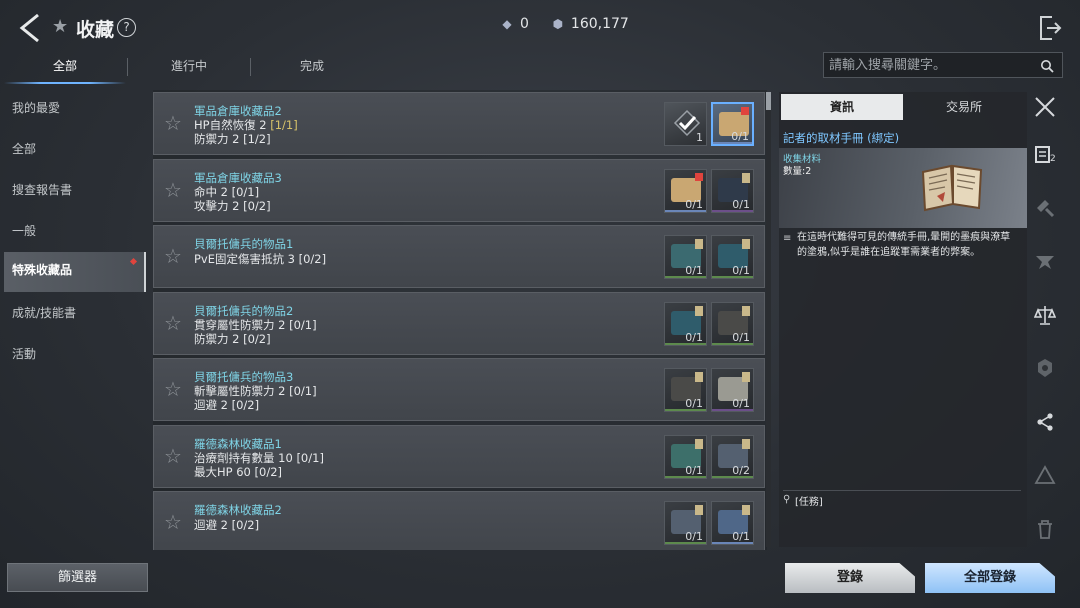 Image resolution: width=1080 pixels, height=608 pixels. Describe the element at coordinates (928, 65) in the screenshot. I see `search-input` at that location.